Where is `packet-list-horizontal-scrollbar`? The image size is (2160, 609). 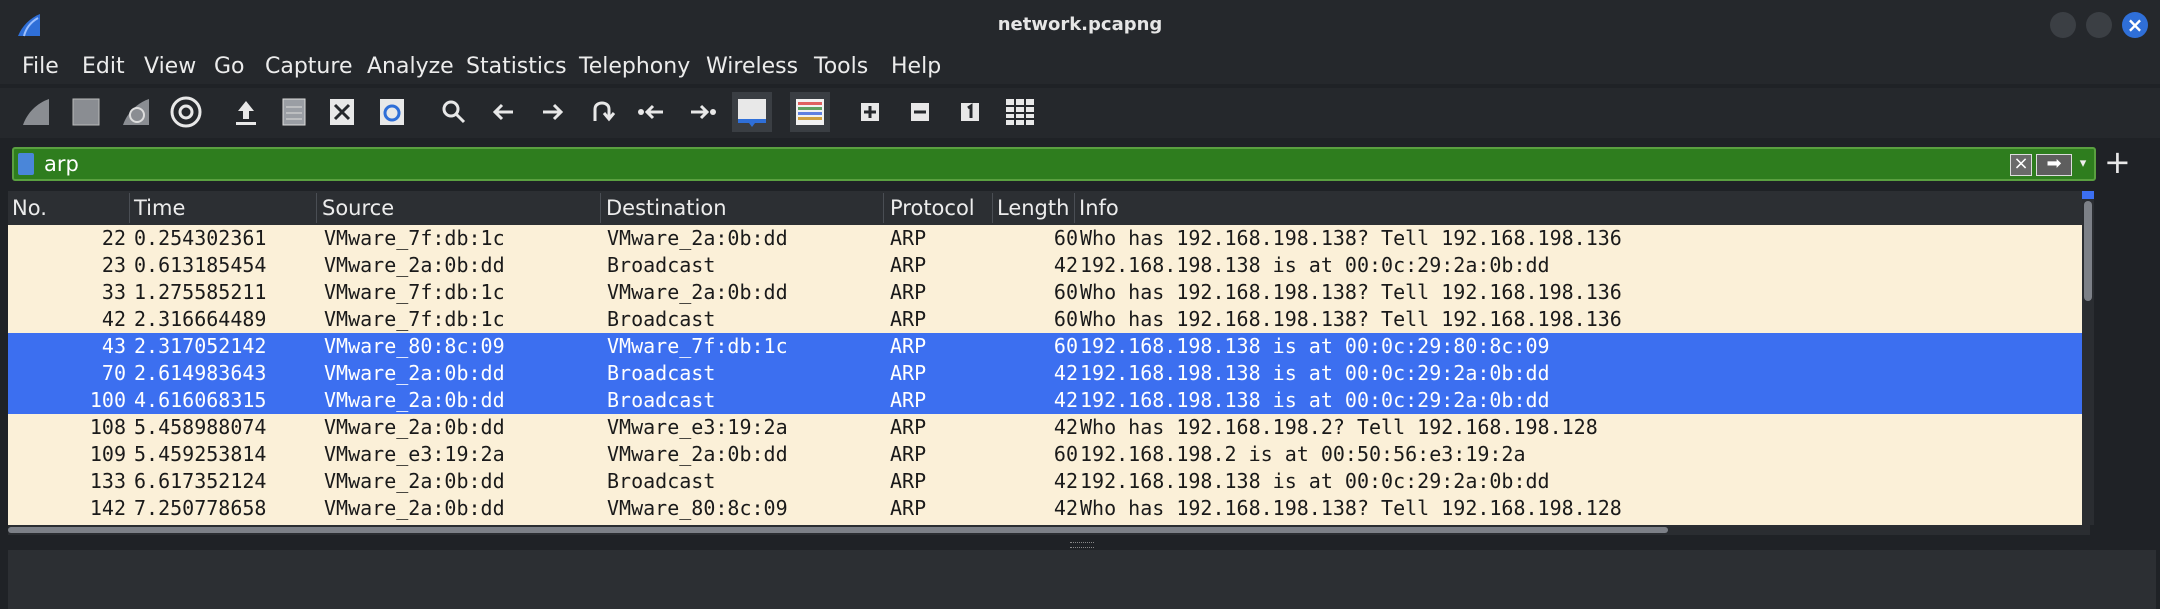
packet-list-horizontal-scrollbar is located at coordinates (1049, 530).